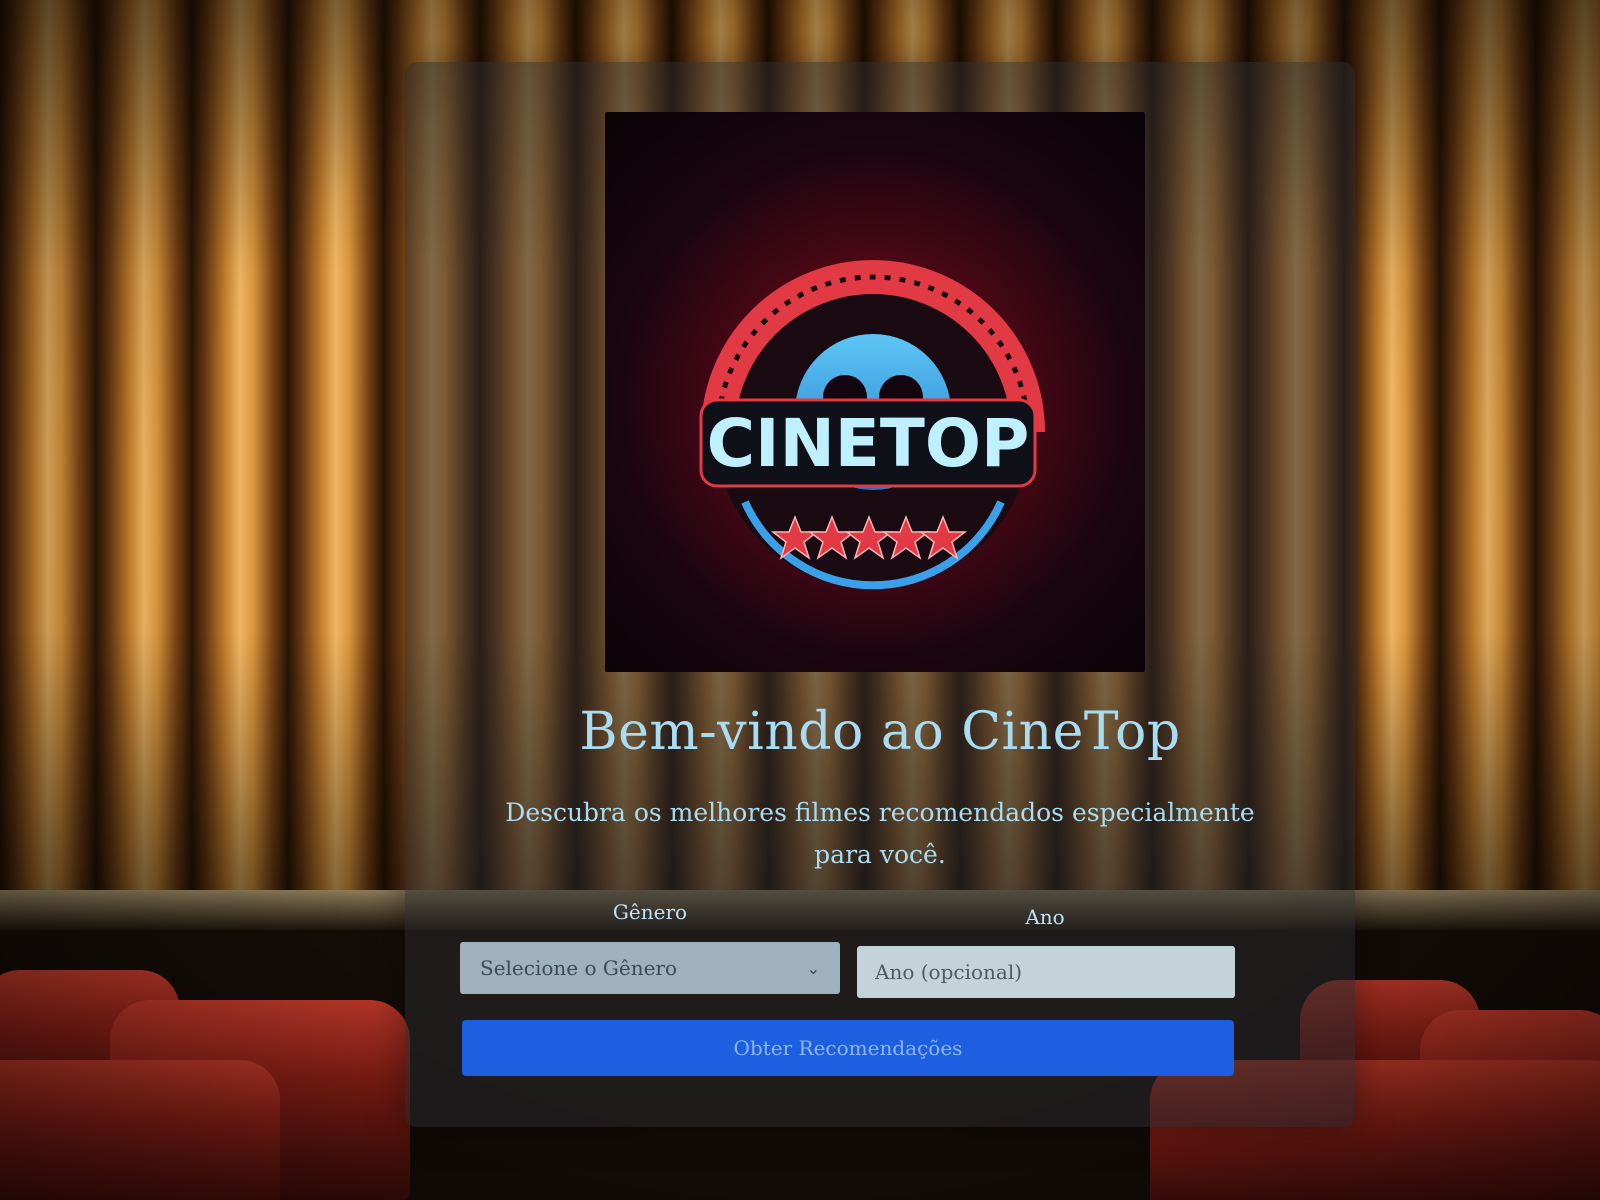 The height and width of the screenshot is (1200, 1600). I want to click on genre-select-value: Selecione o Gênero, so click(579, 968).